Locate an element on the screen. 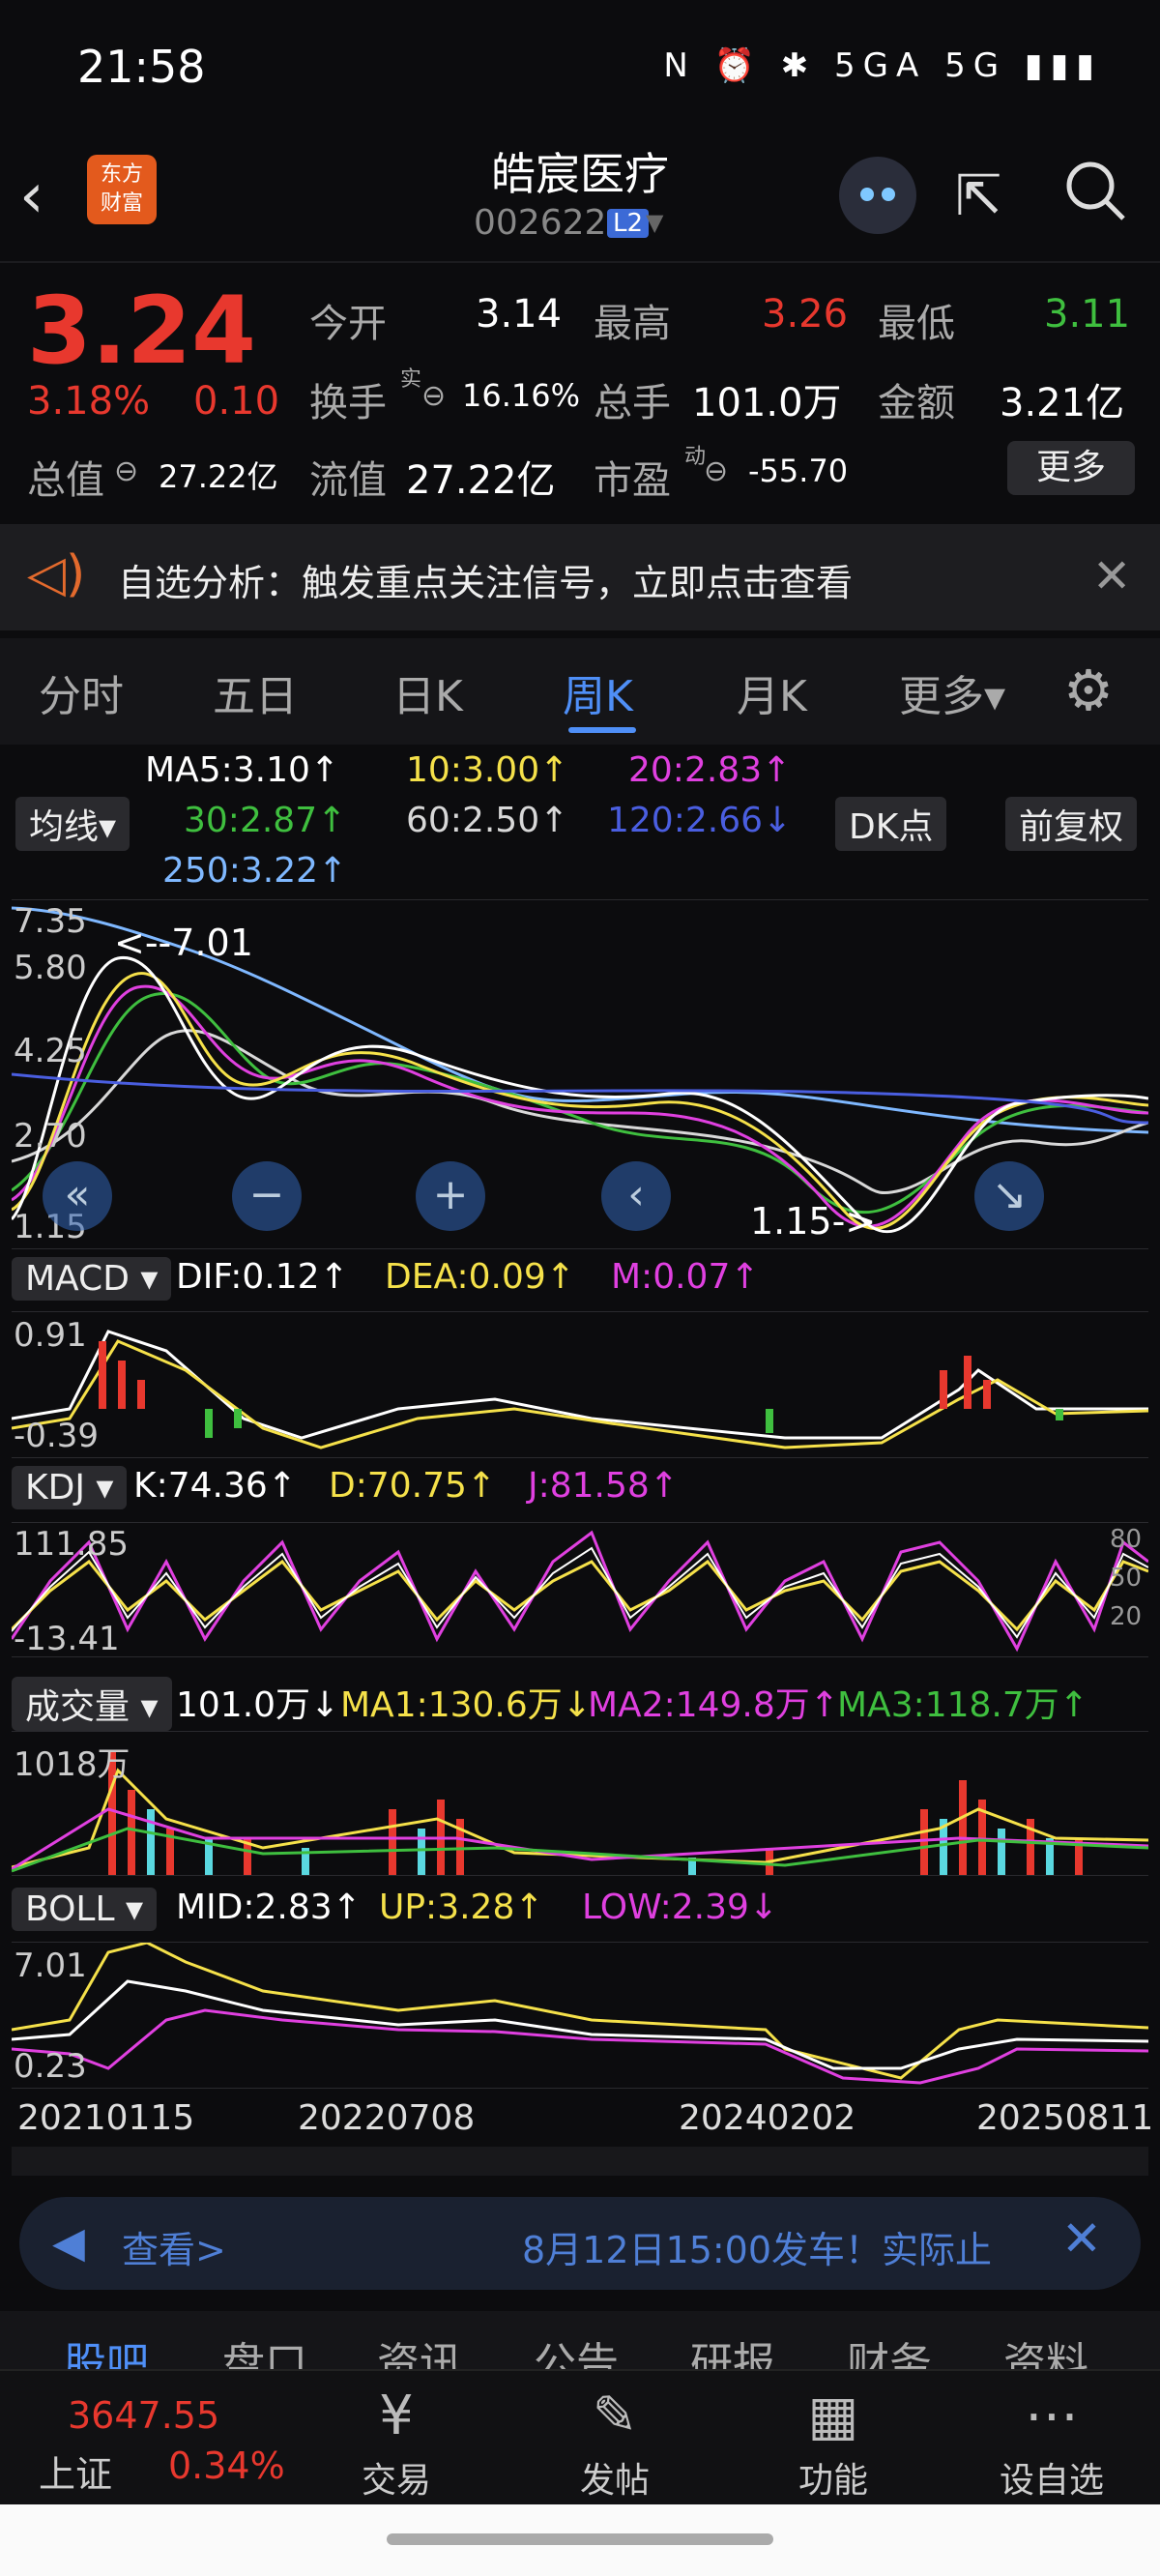 The width and height of the screenshot is (1160, 2576). pe-value: -55.70 is located at coordinates (798, 471).